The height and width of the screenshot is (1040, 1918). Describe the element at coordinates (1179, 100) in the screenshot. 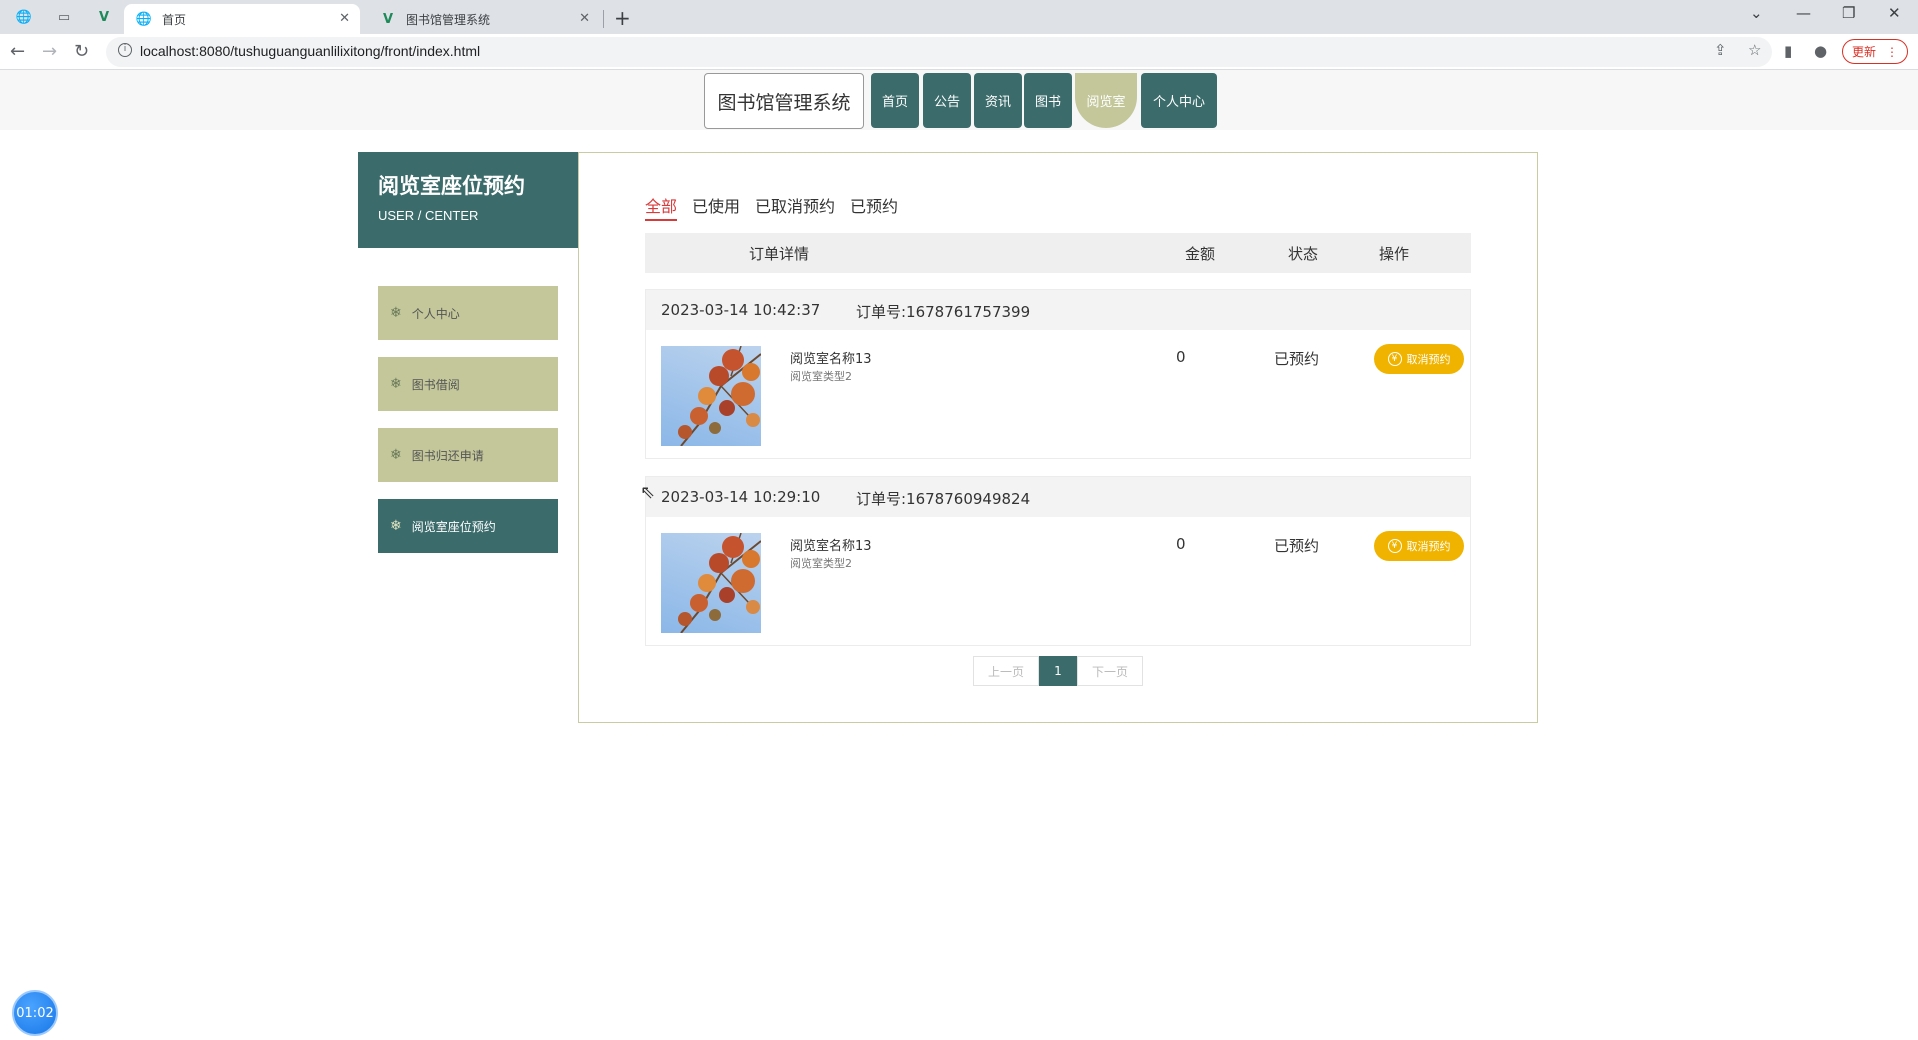

I see `nav-personal-center: 个人中心` at that location.